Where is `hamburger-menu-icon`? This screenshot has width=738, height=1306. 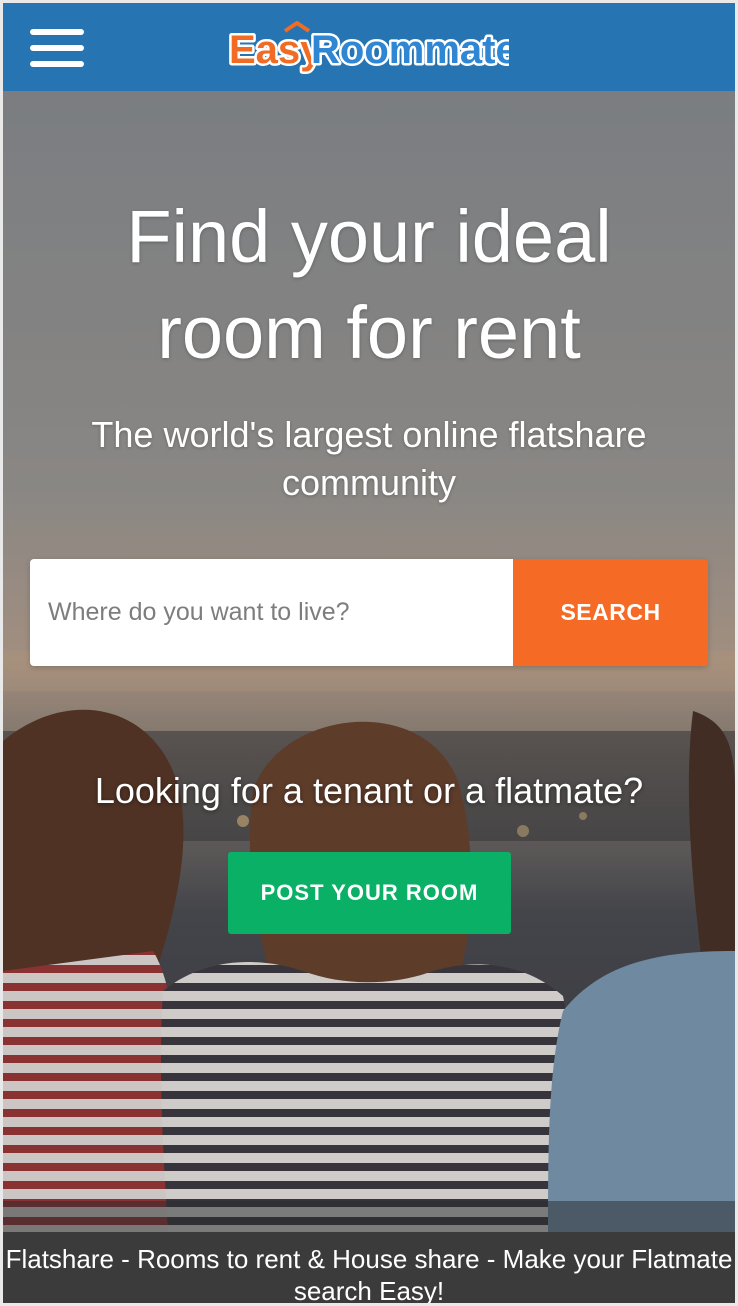 hamburger-menu-icon is located at coordinates (57, 48).